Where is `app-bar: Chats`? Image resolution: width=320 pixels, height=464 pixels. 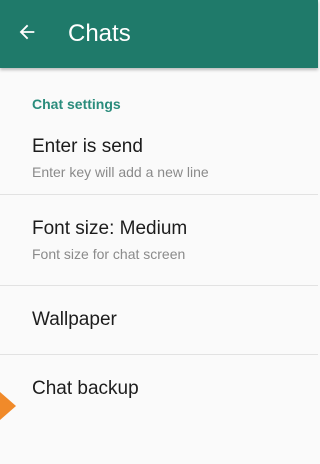
app-bar: Chats is located at coordinates (159, 34).